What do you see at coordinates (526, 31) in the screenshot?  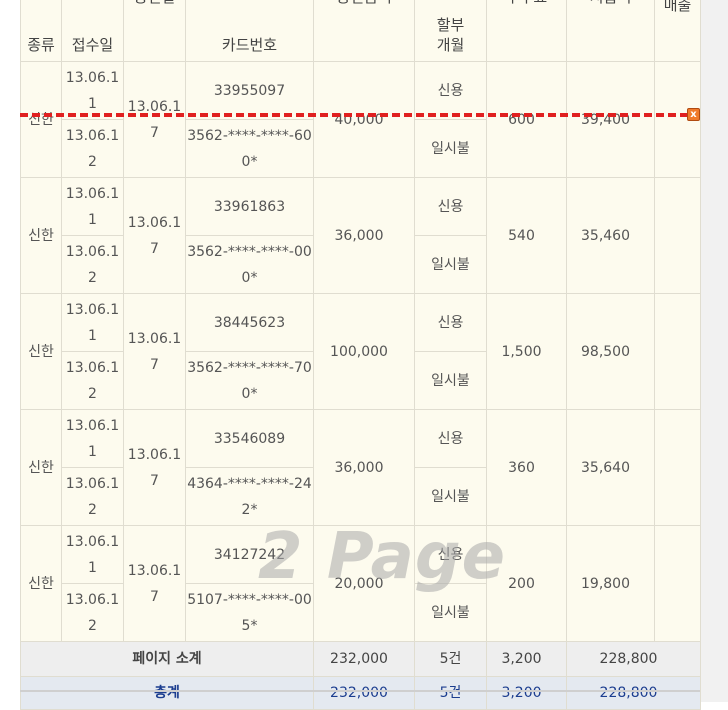 I see `header-fee: 수수료` at bounding box center [526, 31].